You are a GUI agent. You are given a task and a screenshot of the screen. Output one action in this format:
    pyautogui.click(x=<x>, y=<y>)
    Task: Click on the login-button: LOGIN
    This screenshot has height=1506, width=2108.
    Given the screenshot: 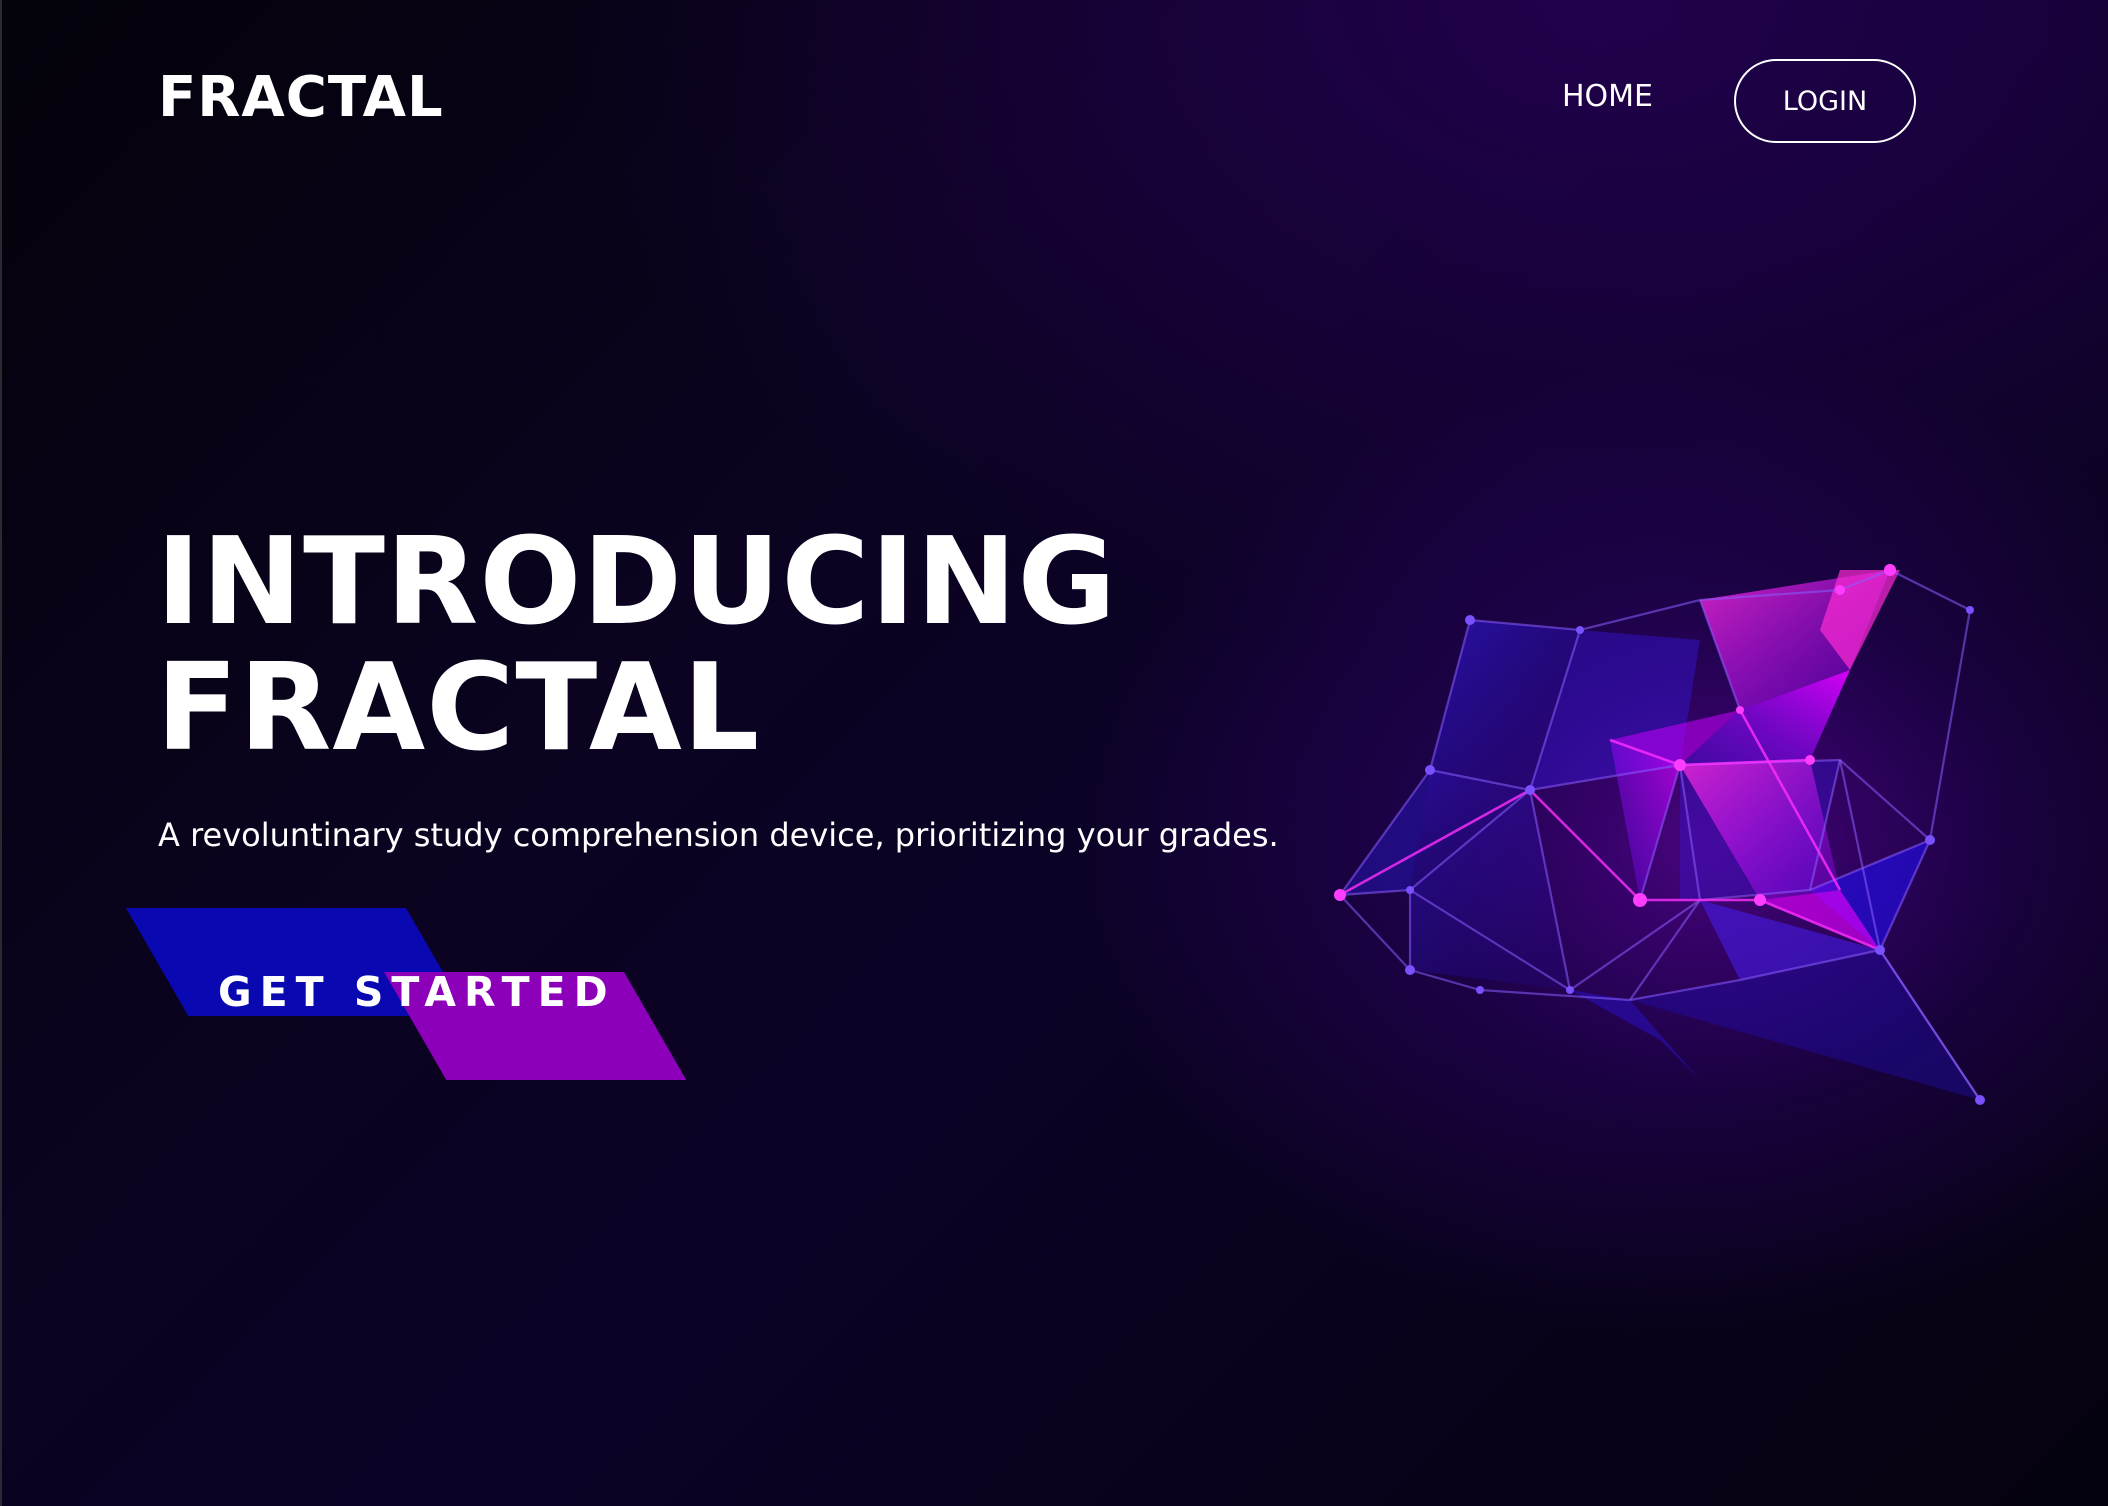 What is the action you would take?
    pyautogui.click(x=1825, y=101)
    